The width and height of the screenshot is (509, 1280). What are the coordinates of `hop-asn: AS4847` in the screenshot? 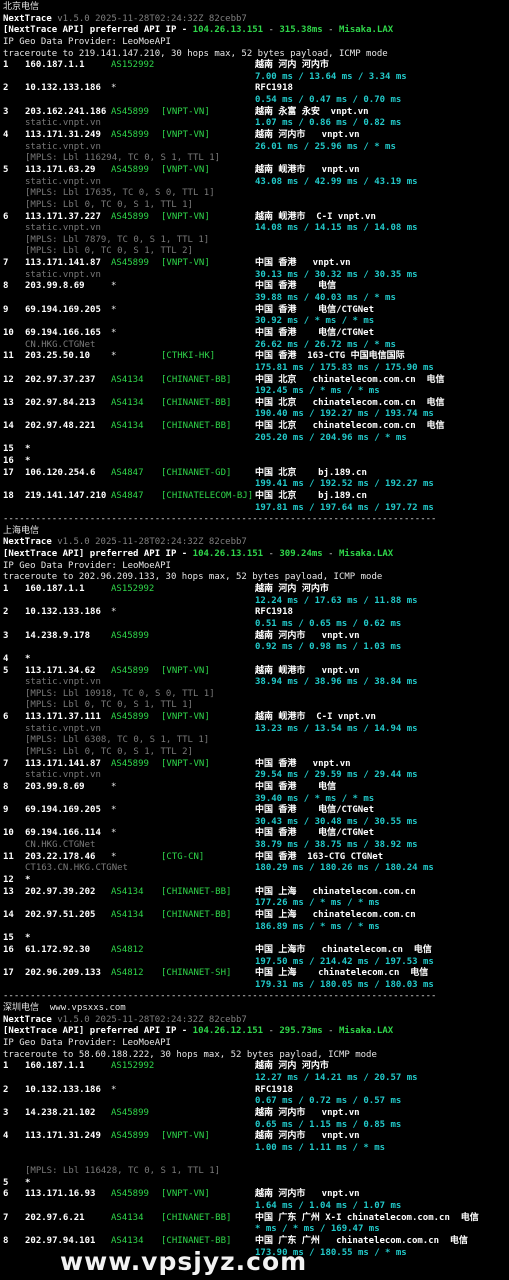 It's located at (127, 472).